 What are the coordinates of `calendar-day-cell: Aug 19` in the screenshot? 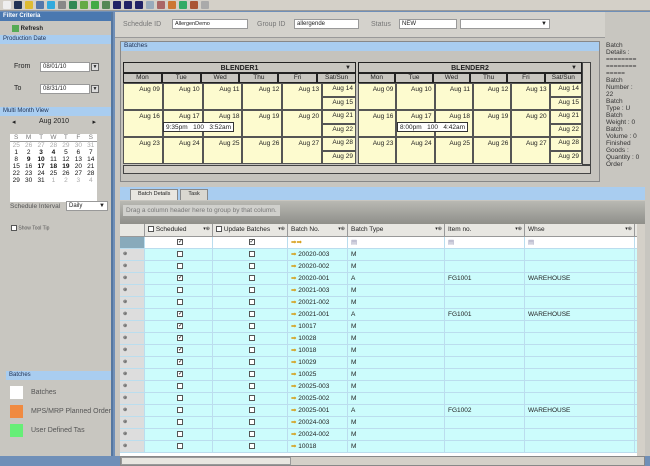 It's located at (492, 123).